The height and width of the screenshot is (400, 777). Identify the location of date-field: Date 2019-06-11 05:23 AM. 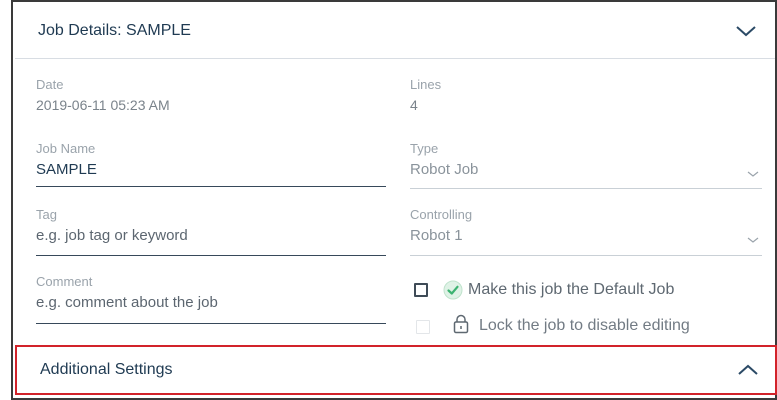
(103, 95).